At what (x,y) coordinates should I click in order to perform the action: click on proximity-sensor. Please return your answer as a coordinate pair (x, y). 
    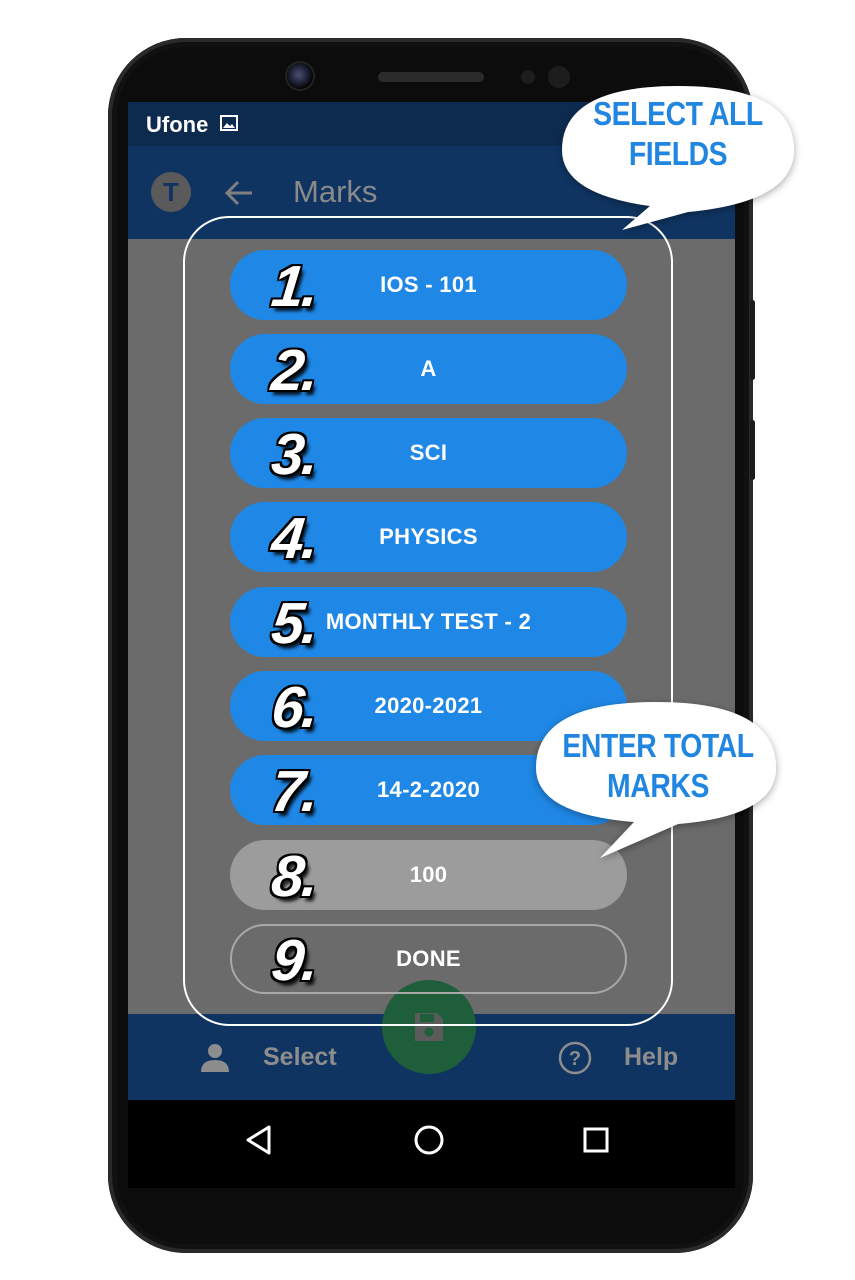
    Looking at the image, I should click on (528, 77).